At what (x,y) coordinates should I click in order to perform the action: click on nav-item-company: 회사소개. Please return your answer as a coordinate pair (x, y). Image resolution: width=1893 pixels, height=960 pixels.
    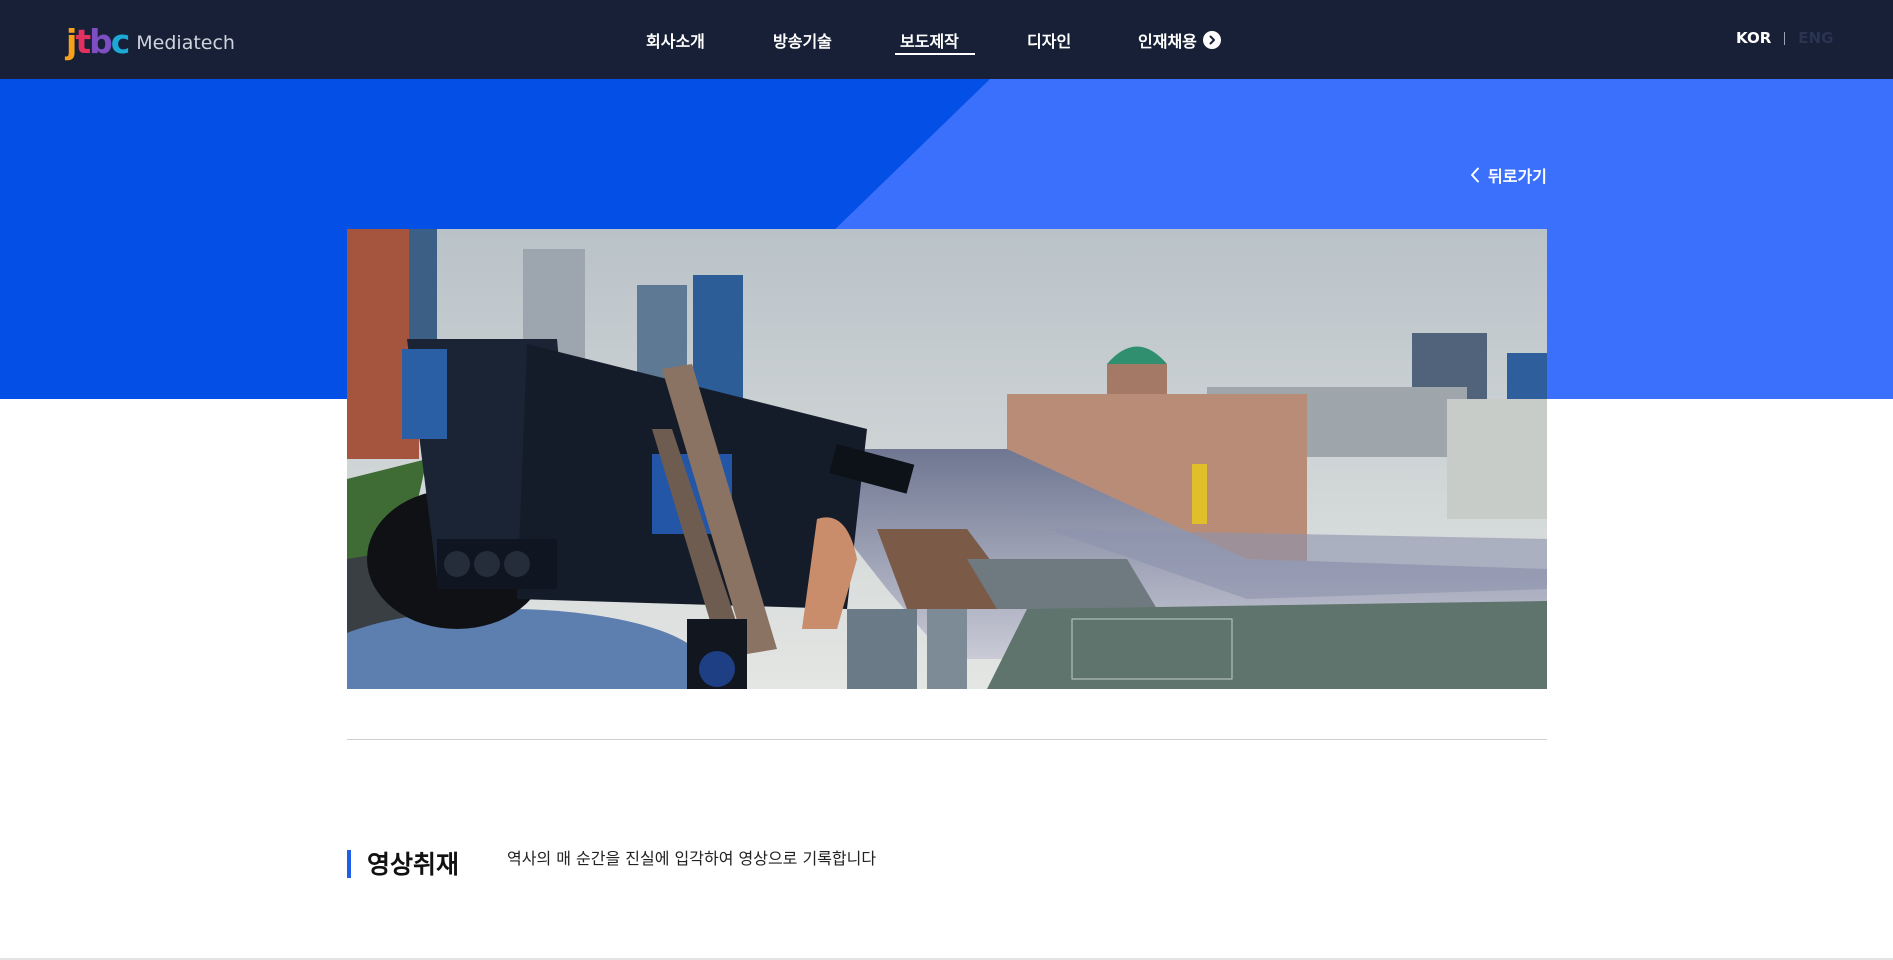
    Looking at the image, I should click on (681, 39).